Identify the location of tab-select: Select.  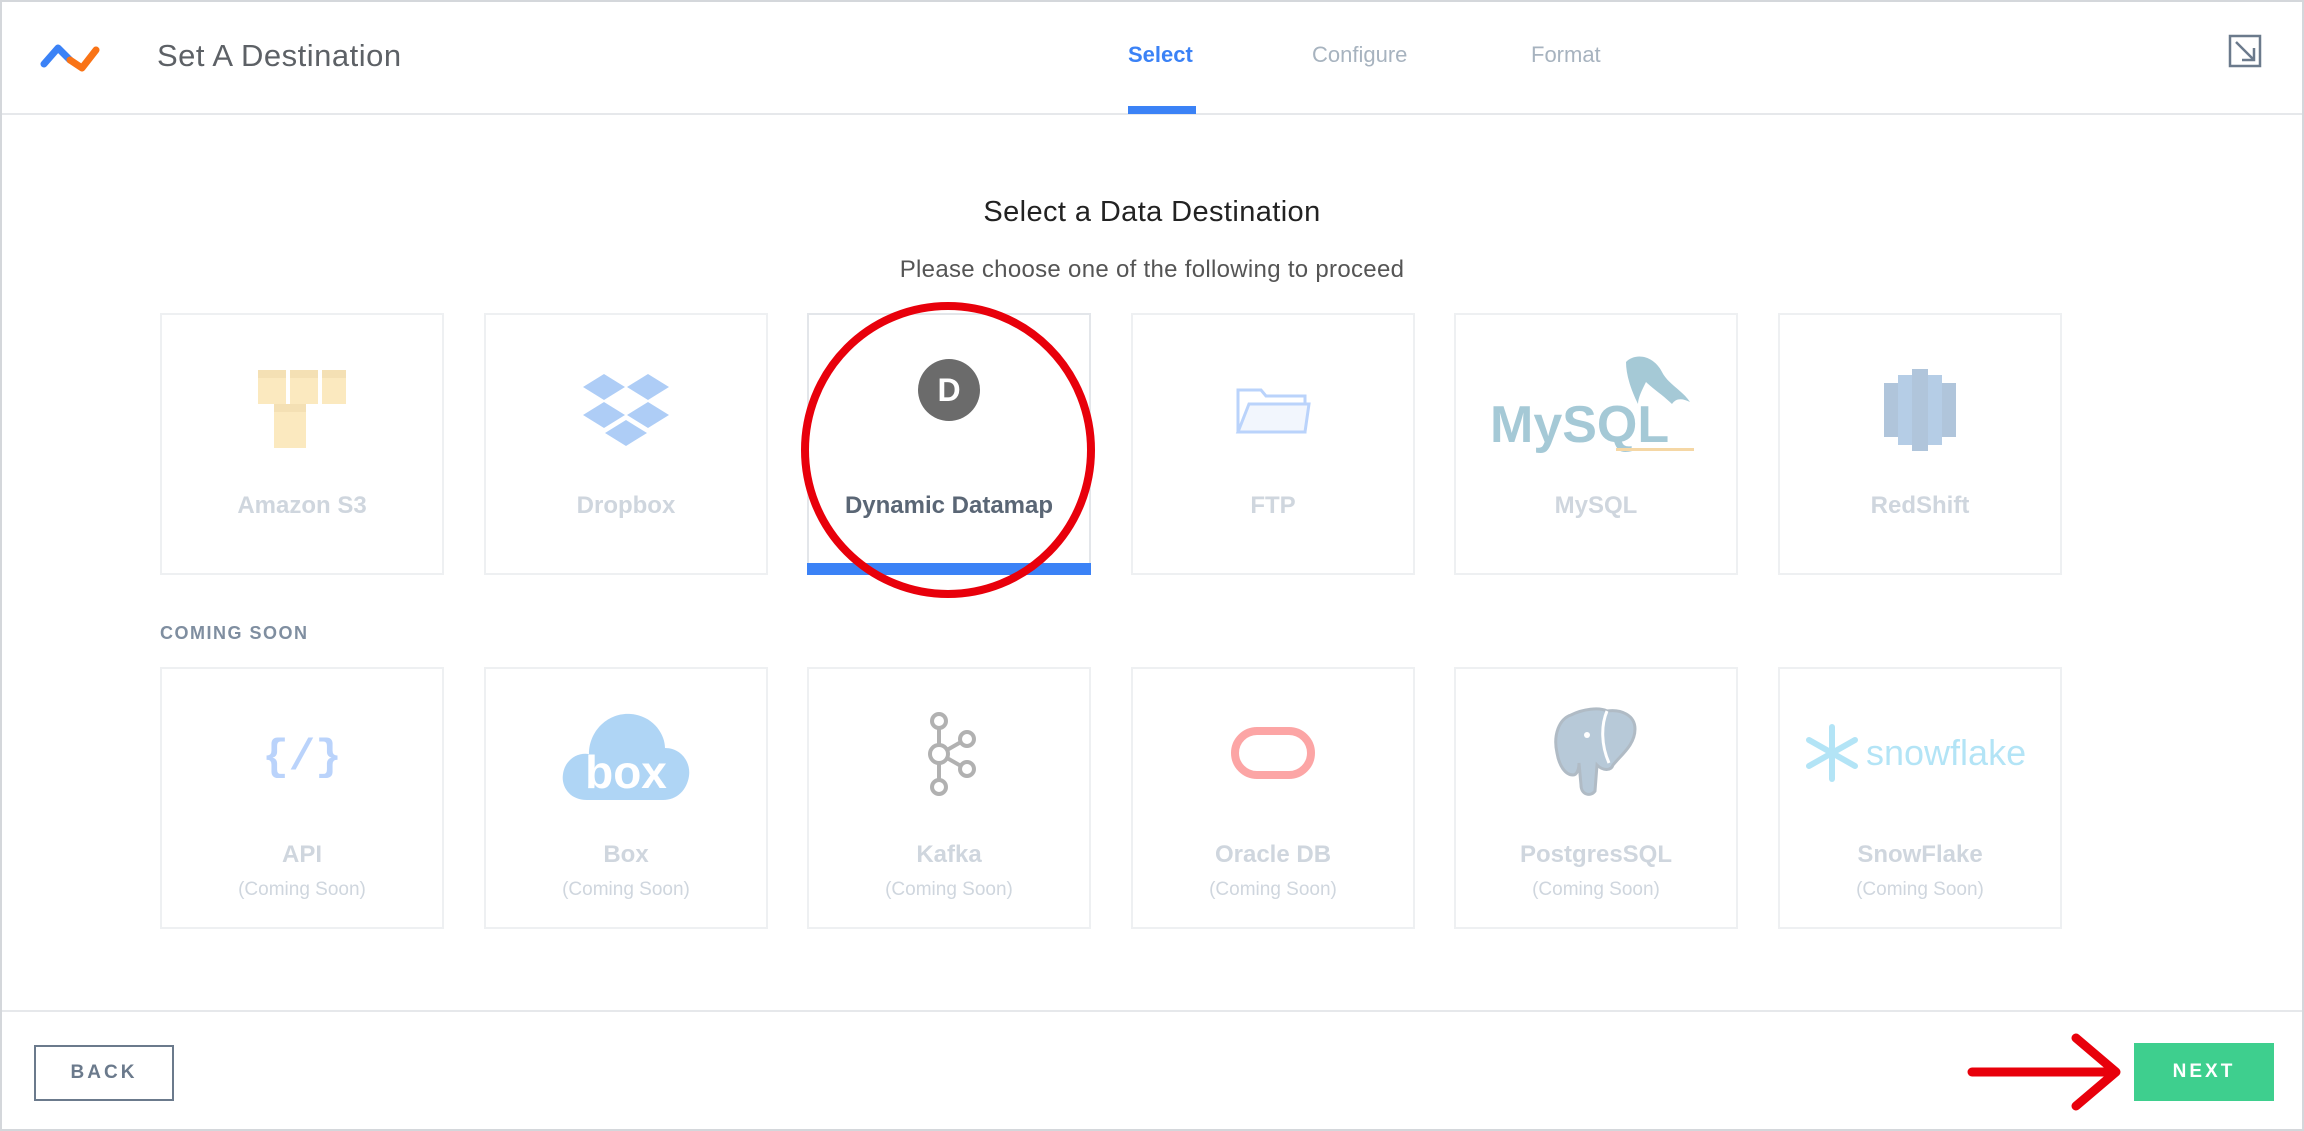
(1160, 55).